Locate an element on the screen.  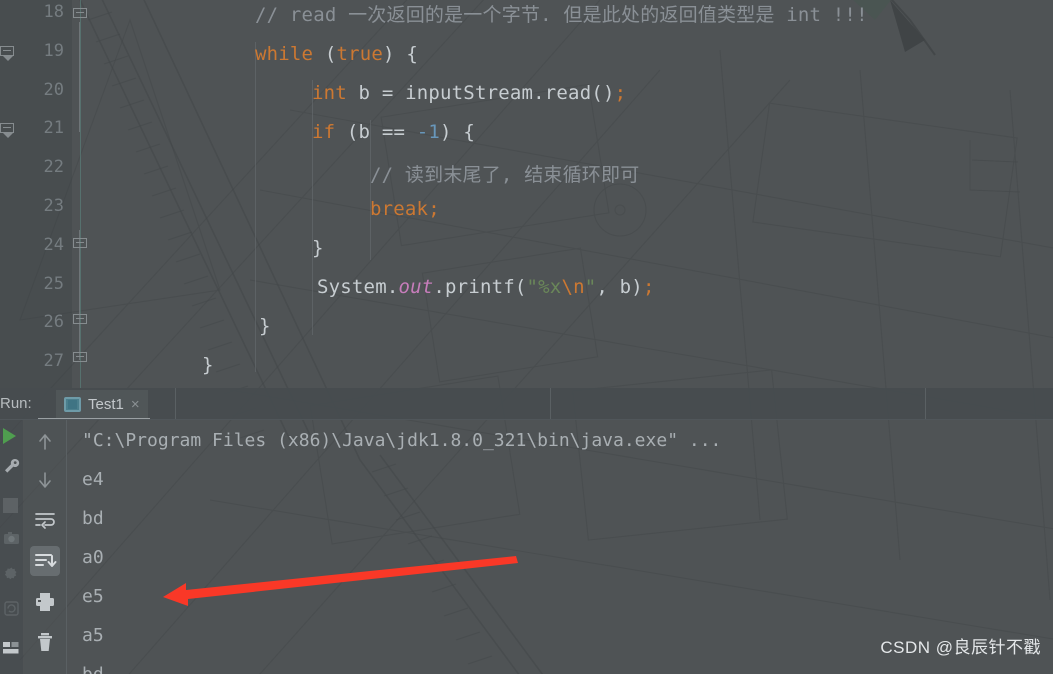
code-token: // read 一次返回的是一个字节. 但是此处的返回值类型是 int !!! is located at coordinates (561, 15).